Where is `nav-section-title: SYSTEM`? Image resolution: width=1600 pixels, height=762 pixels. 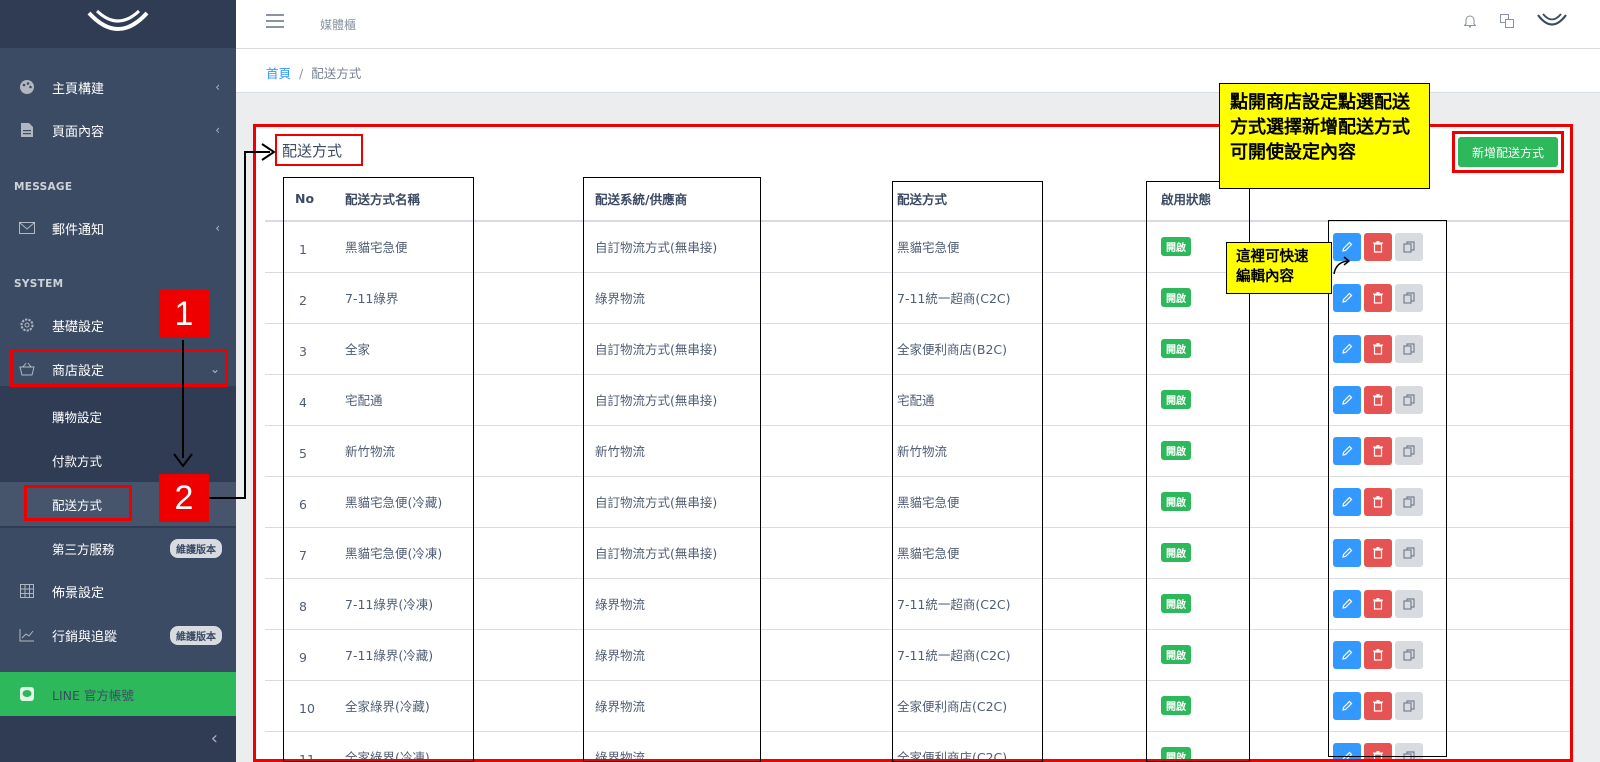 nav-section-title: SYSTEM is located at coordinates (39, 284).